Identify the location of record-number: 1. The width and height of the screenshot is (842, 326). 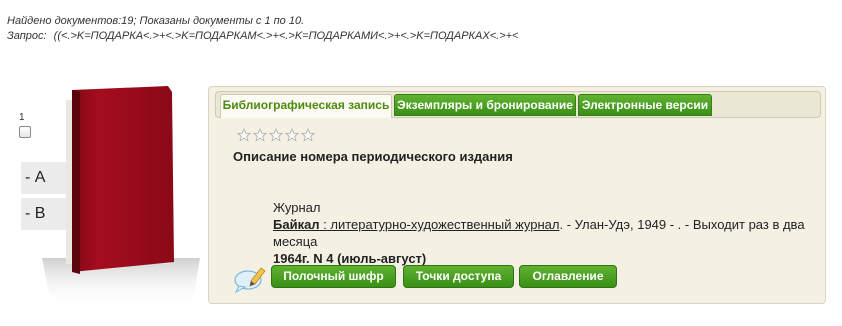
(22, 117).